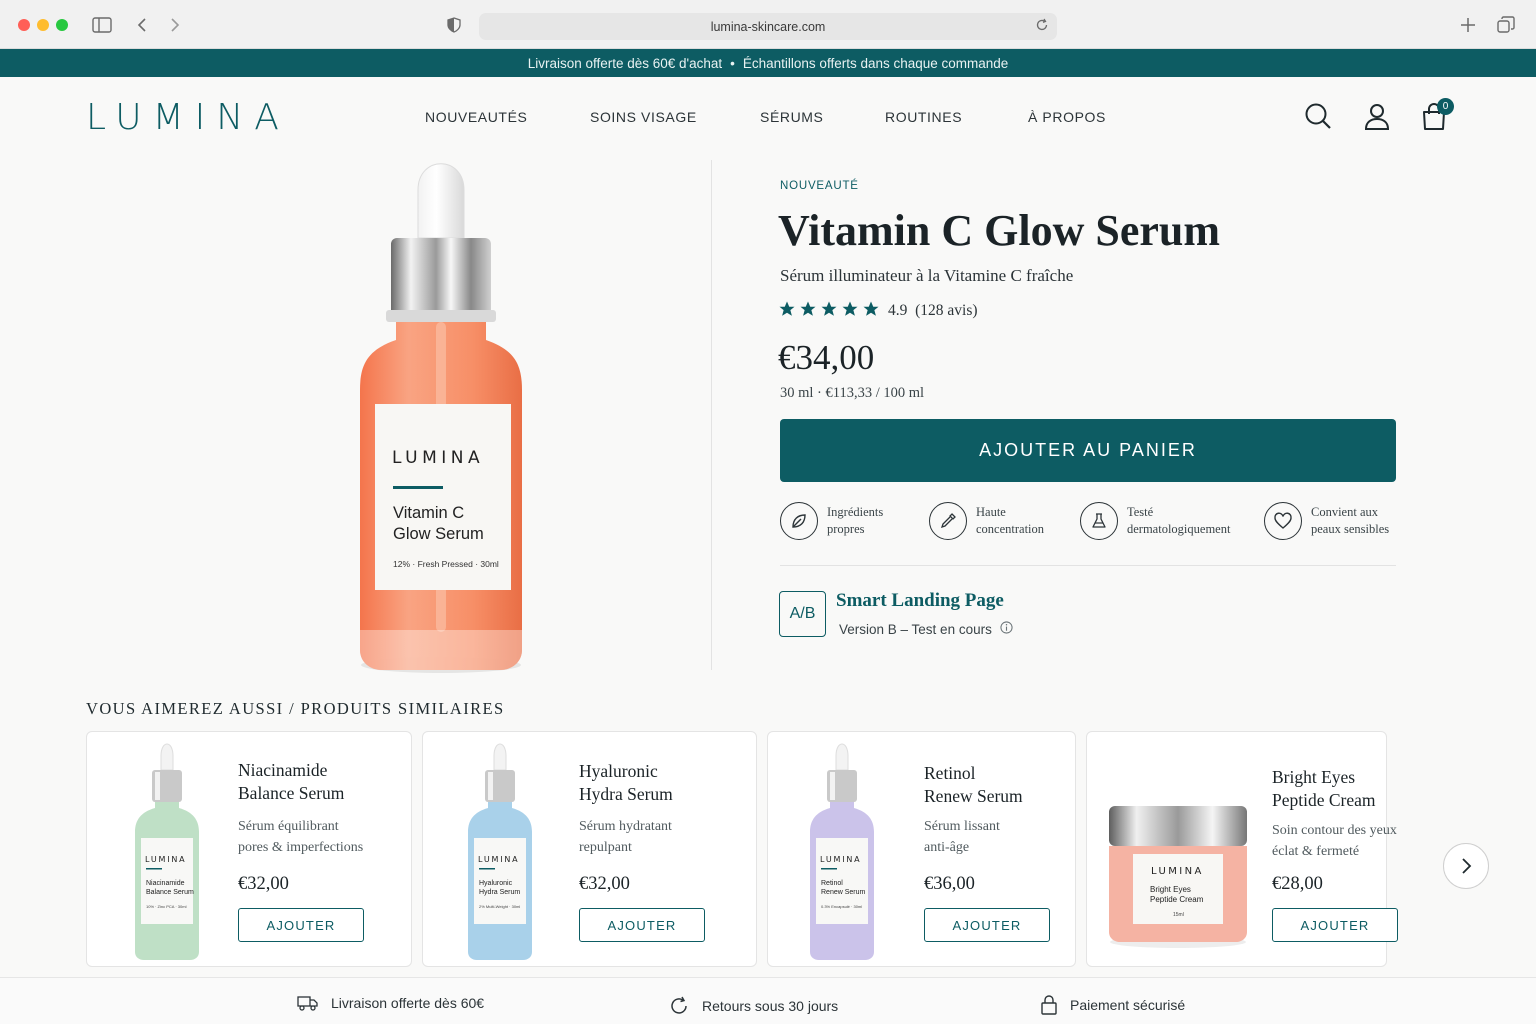 The image size is (1536, 1024). What do you see at coordinates (283, 770) in the screenshot?
I see `card-name-line: Niacinamide` at bounding box center [283, 770].